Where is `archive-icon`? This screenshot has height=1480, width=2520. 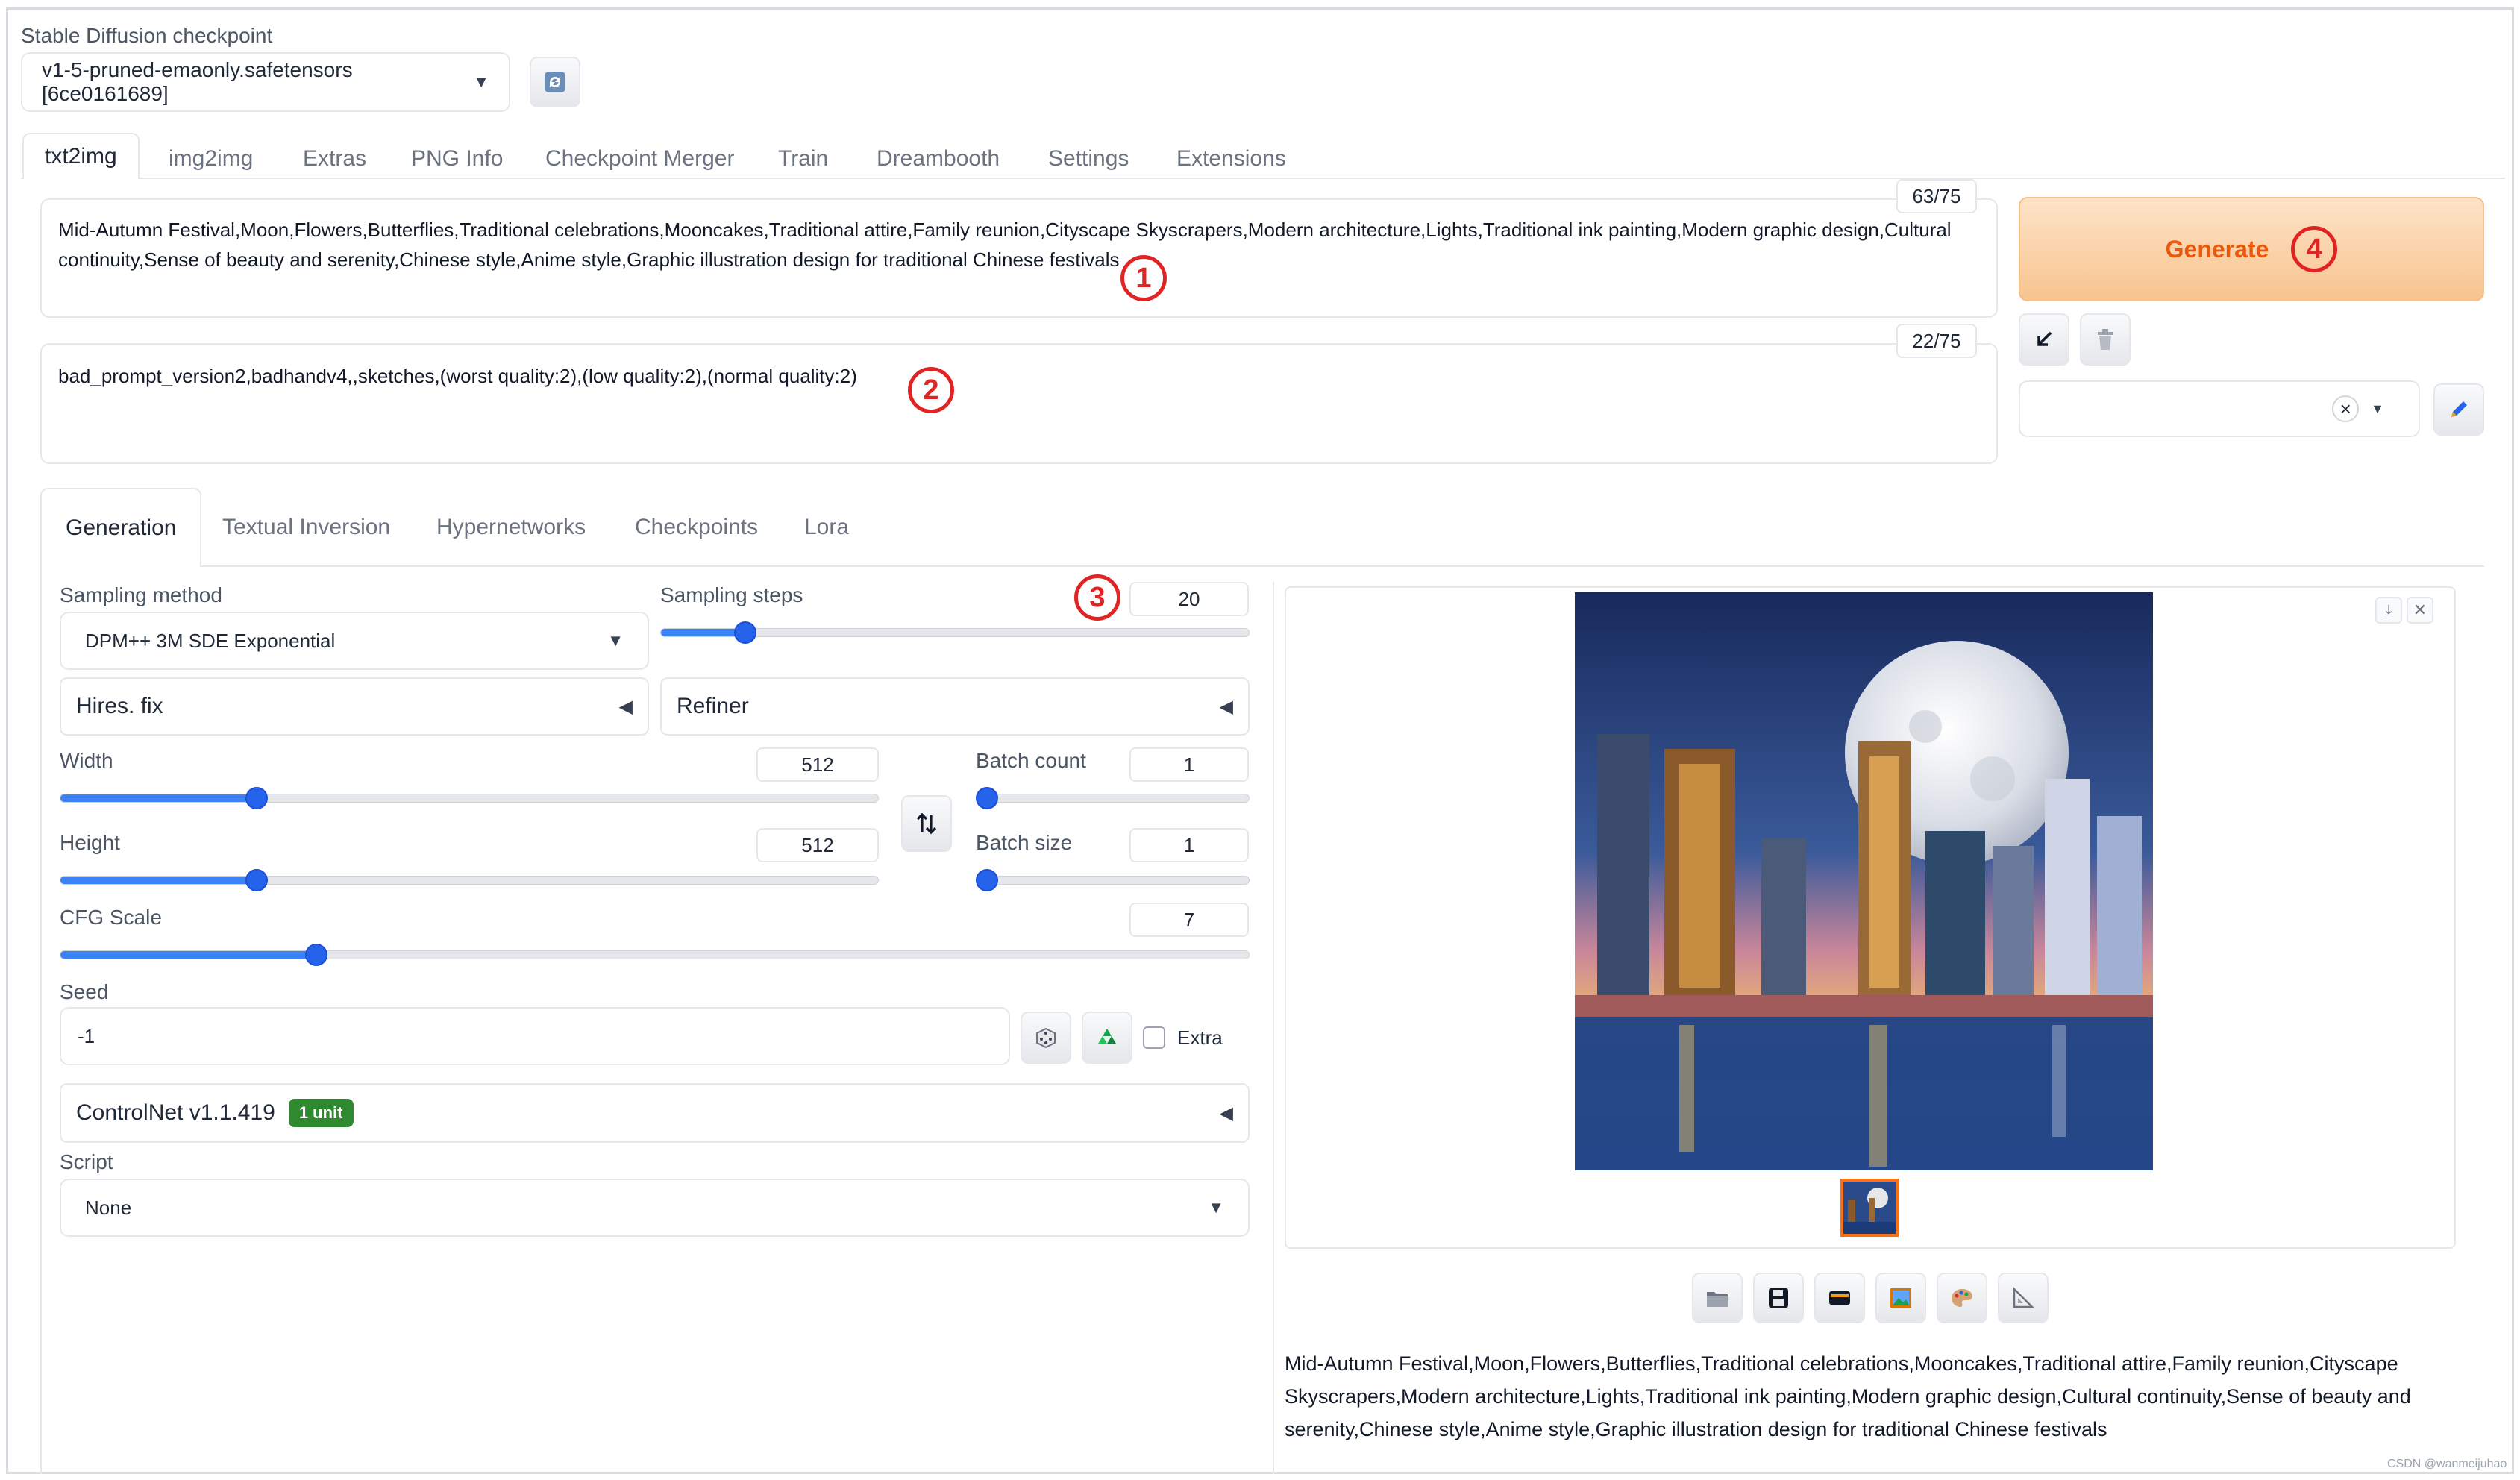 archive-icon is located at coordinates (1839, 1298).